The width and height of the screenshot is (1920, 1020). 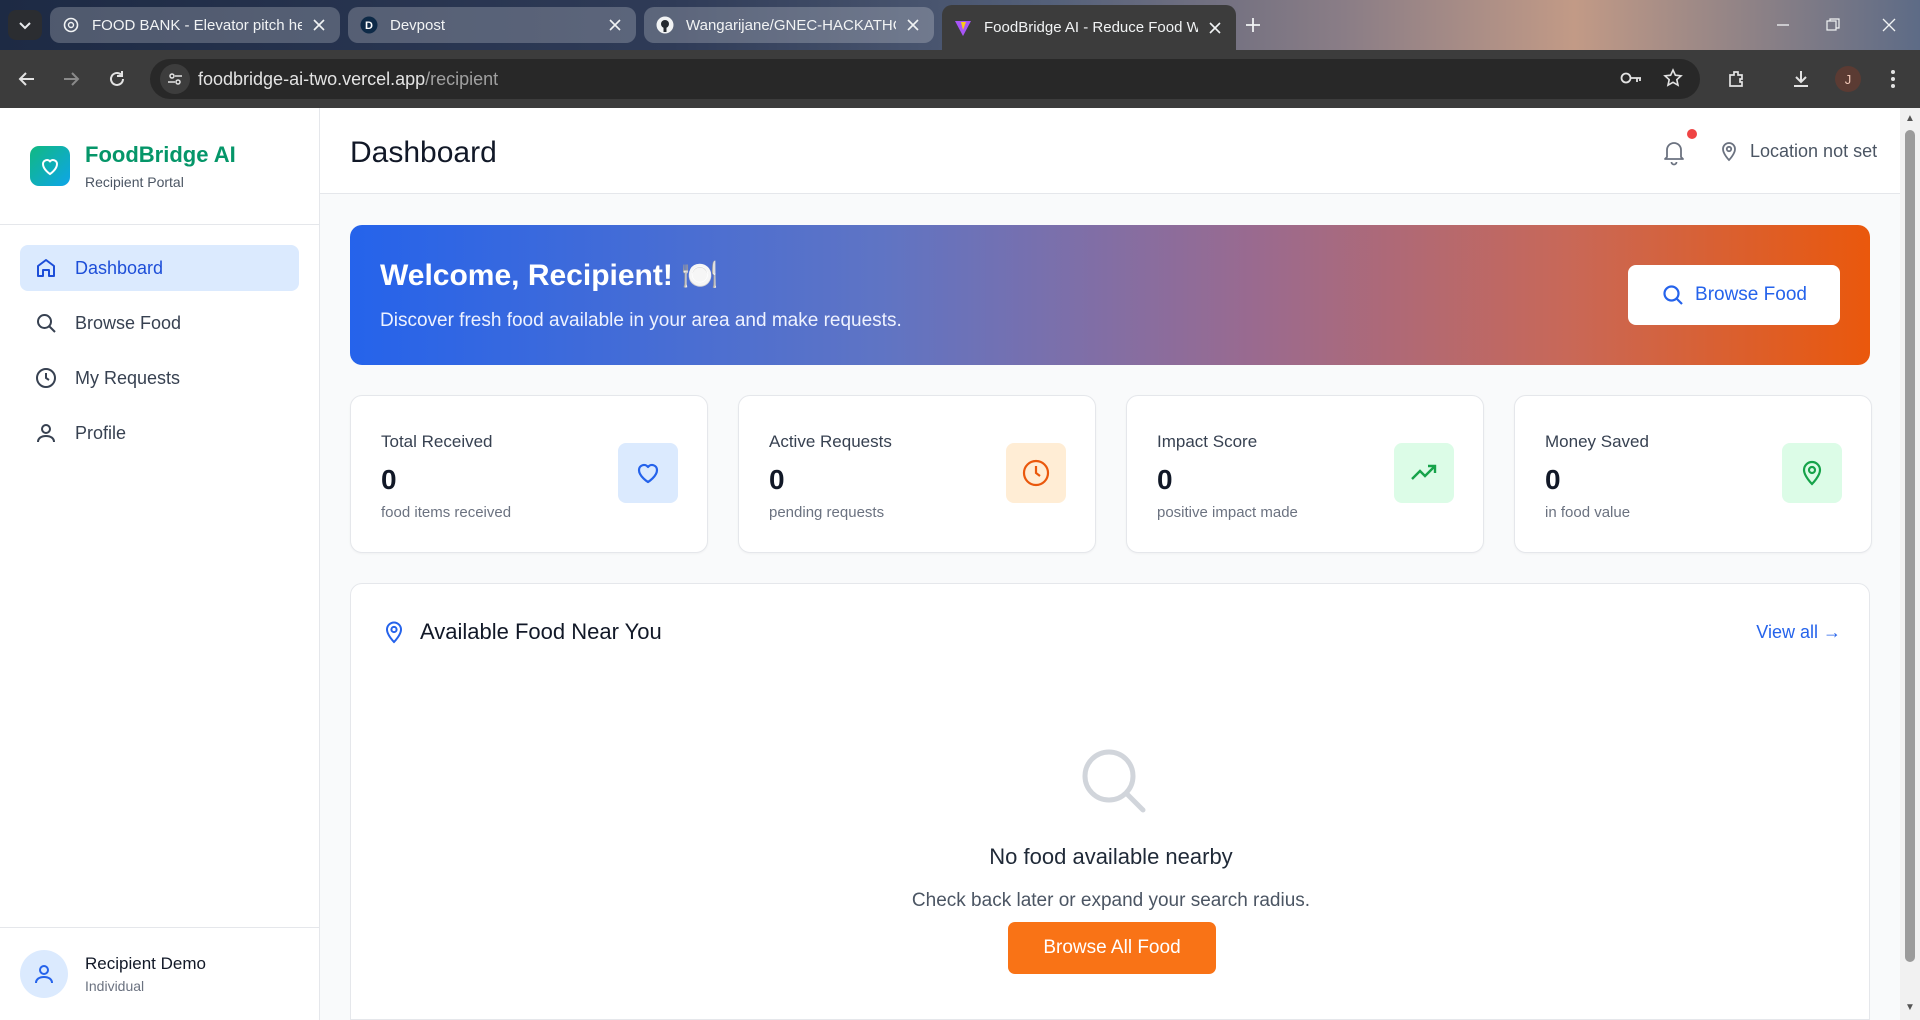 I want to click on more-vertical-icon, so click(x=1893, y=79).